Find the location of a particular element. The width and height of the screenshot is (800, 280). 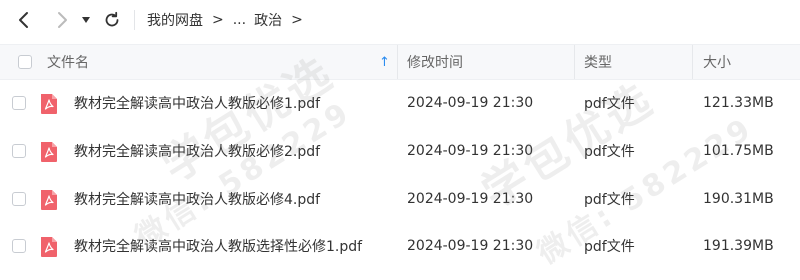

column-header-size: 大小 is located at coordinates (717, 62).